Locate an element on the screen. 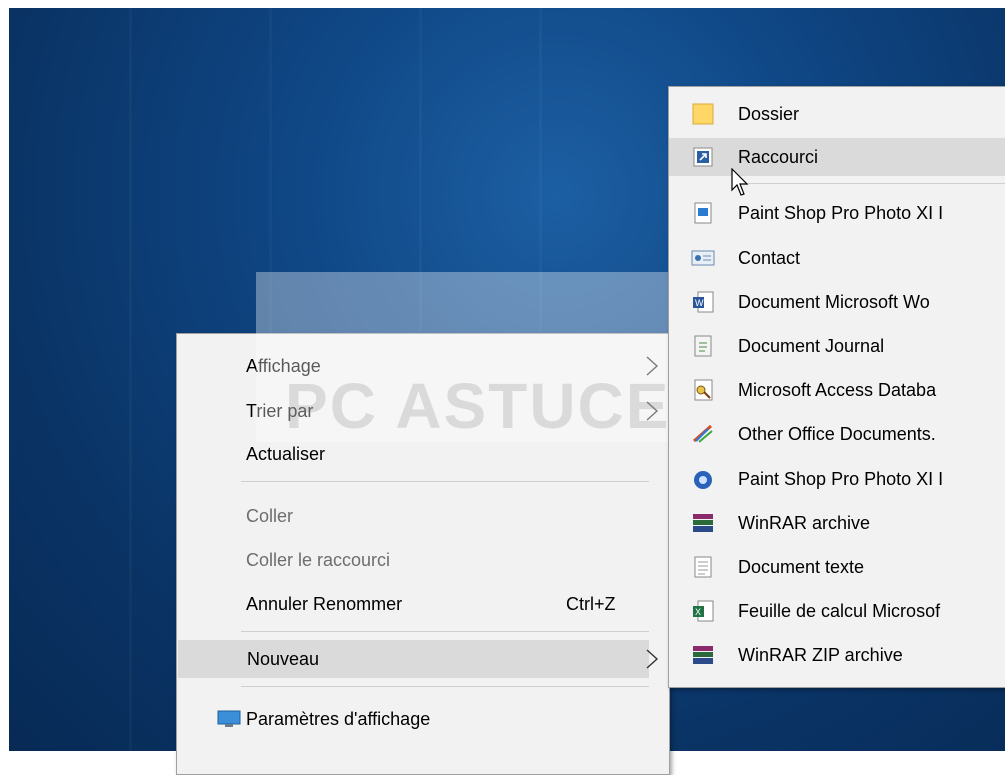 The width and height of the screenshot is (1005, 775). submenu-item-label: Raccourci is located at coordinates (778, 156).